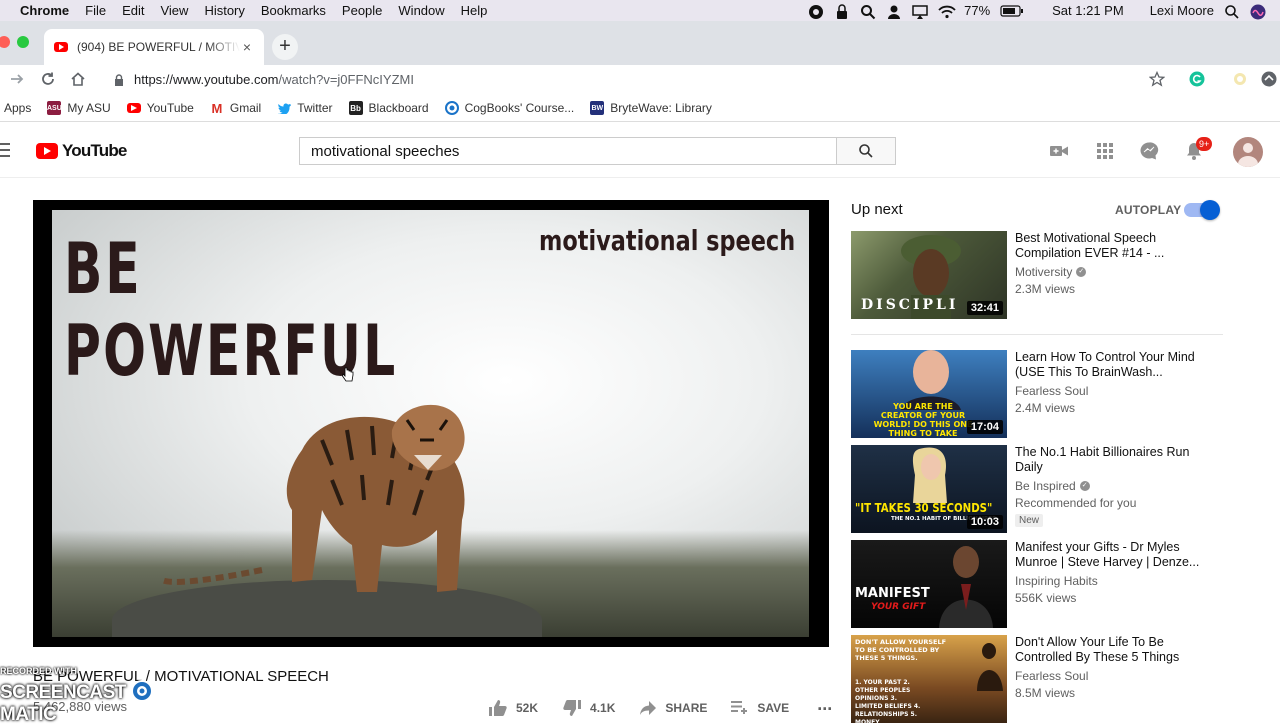 The height and width of the screenshot is (726, 1280). Describe the element at coordinates (1182, 10) in the screenshot. I see `menu-user-name: Lexi Moore` at that location.